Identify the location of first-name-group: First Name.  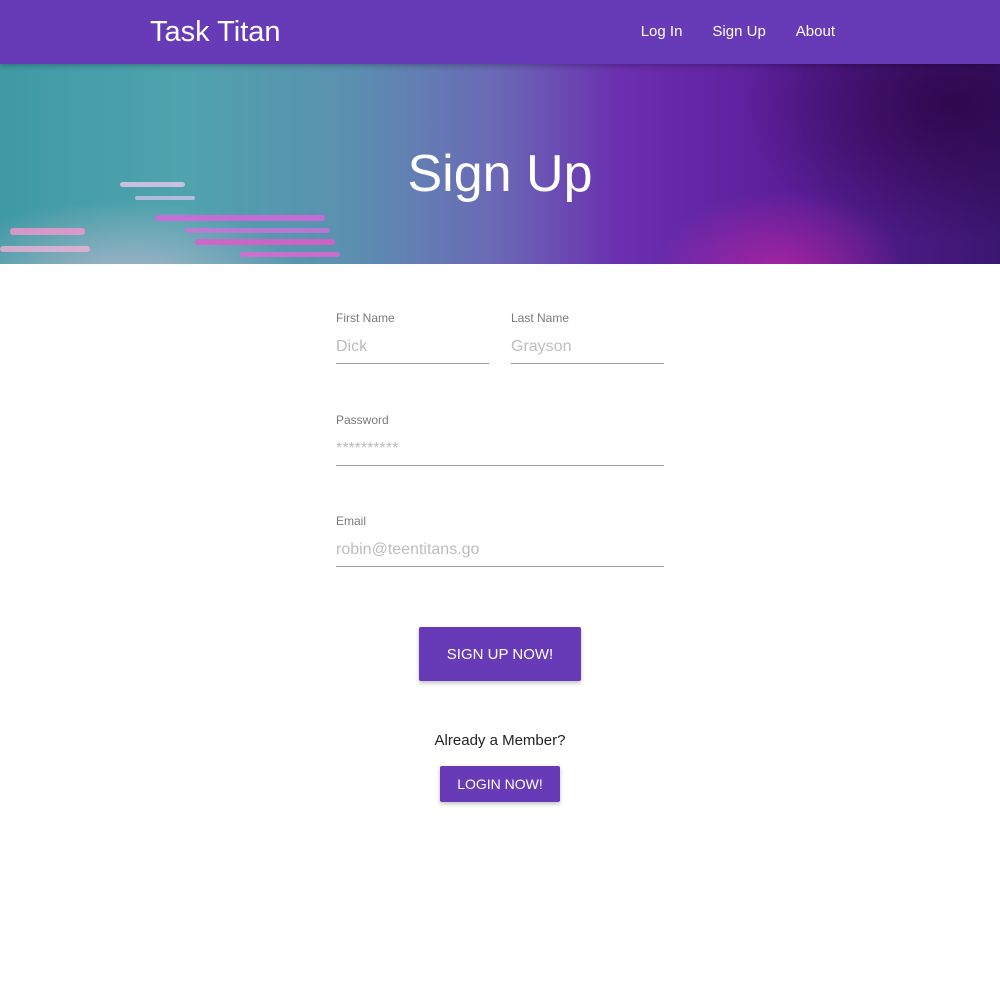
(412, 337).